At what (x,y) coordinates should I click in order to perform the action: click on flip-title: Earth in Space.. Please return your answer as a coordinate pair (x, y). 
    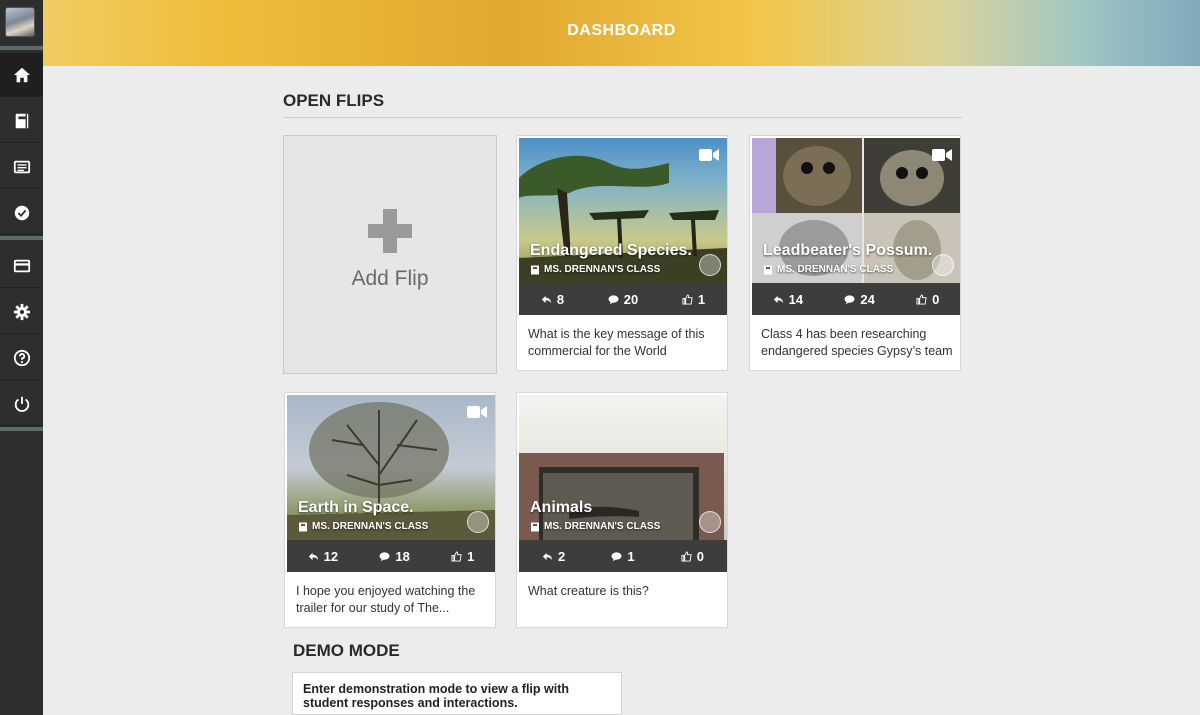
    Looking at the image, I should click on (356, 507).